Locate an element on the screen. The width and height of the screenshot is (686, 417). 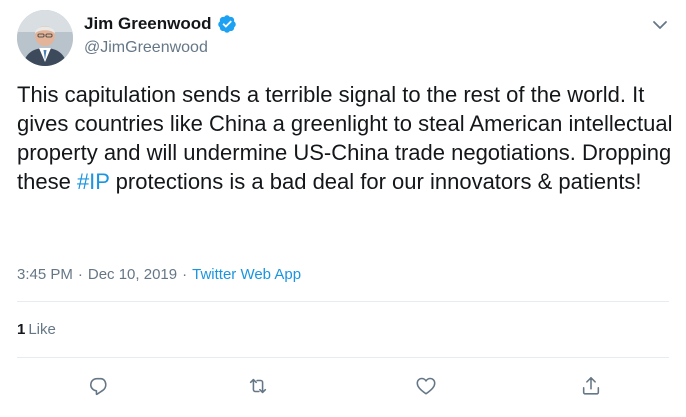
verified-badge-icon is located at coordinates (227, 24).